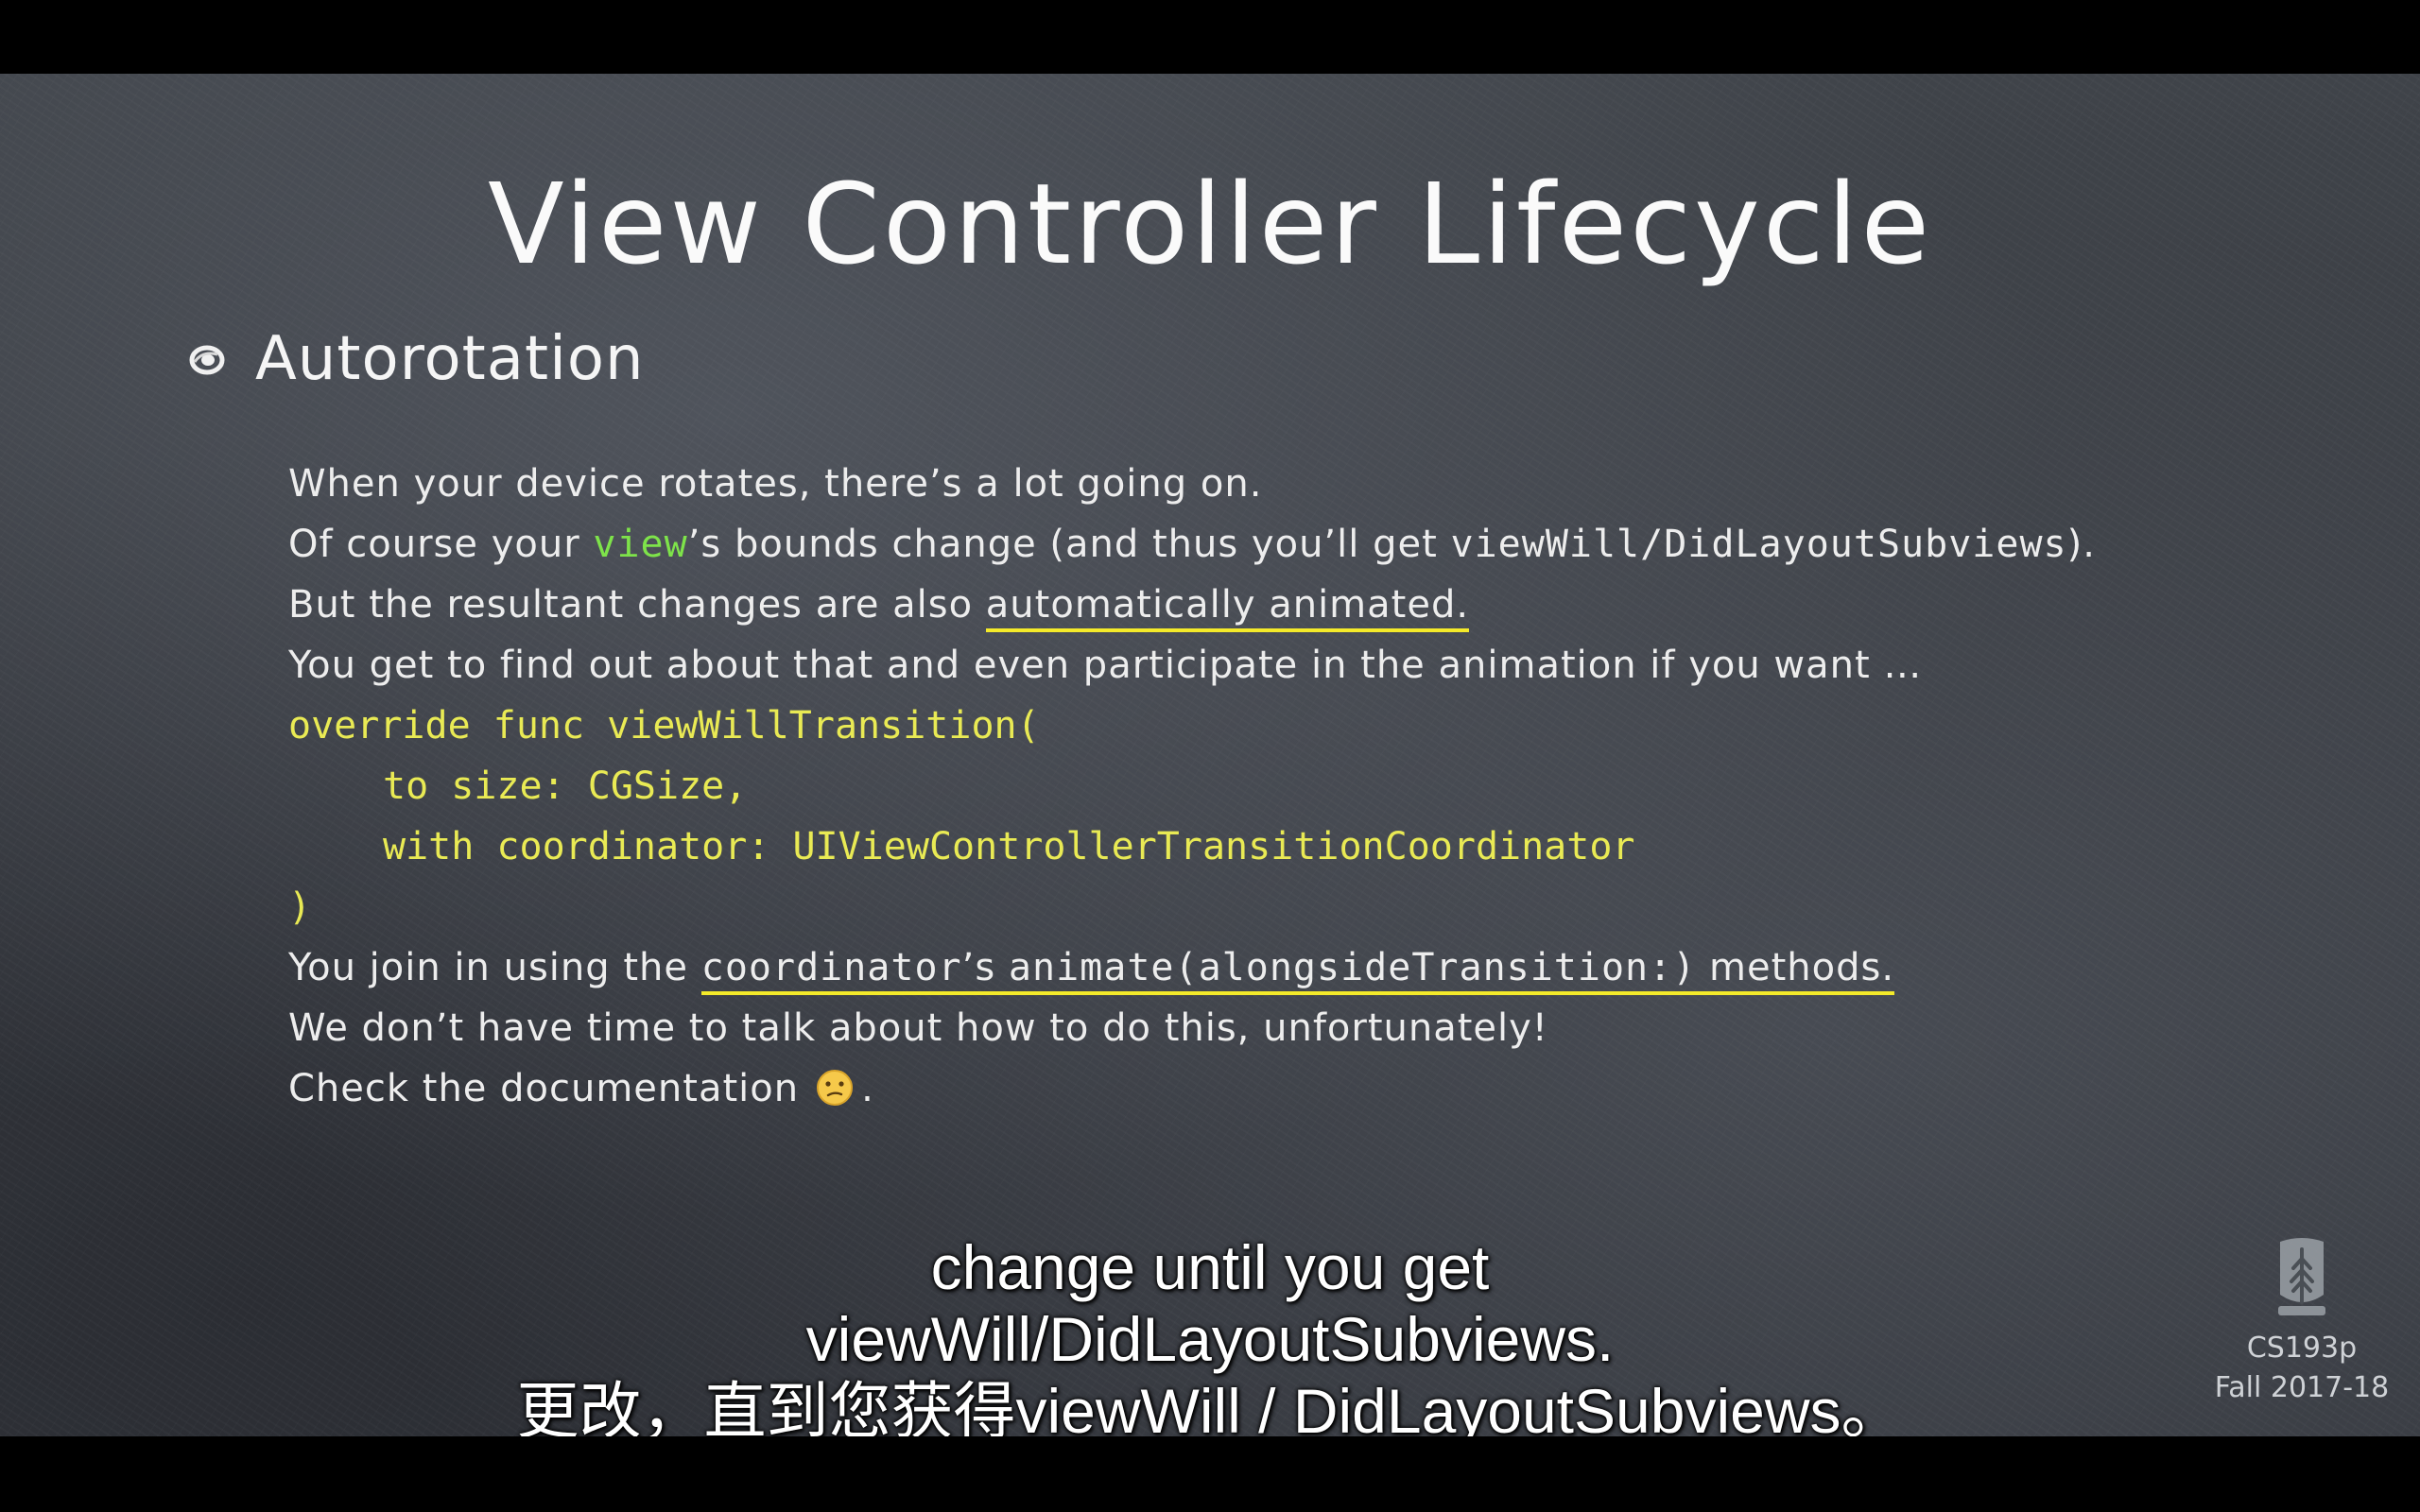 This screenshot has height=1512, width=2420. Describe the element at coordinates (544, 1088) in the screenshot. I see `text-fragment: Check the documentation` at that location.